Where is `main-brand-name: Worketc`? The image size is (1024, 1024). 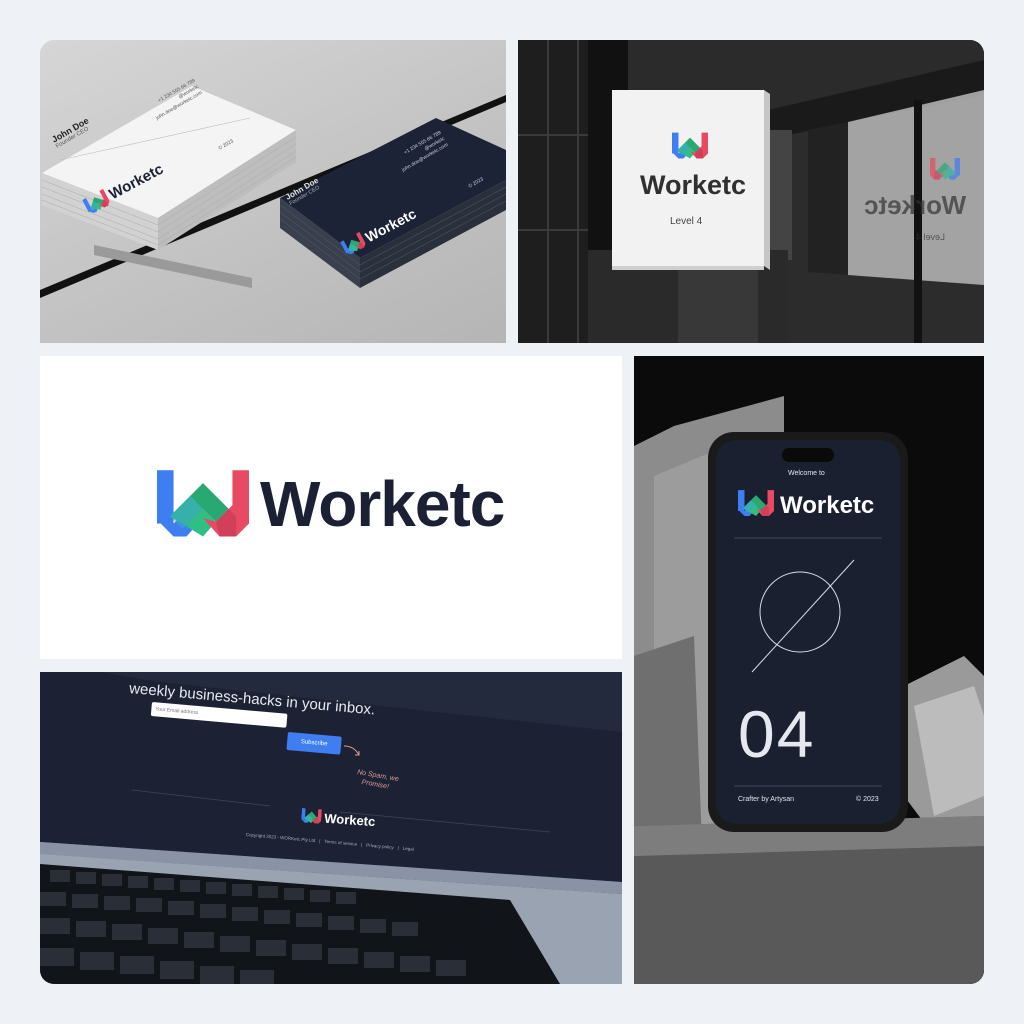
main-brand-name: Worketc is located at coordinates (382, 504).